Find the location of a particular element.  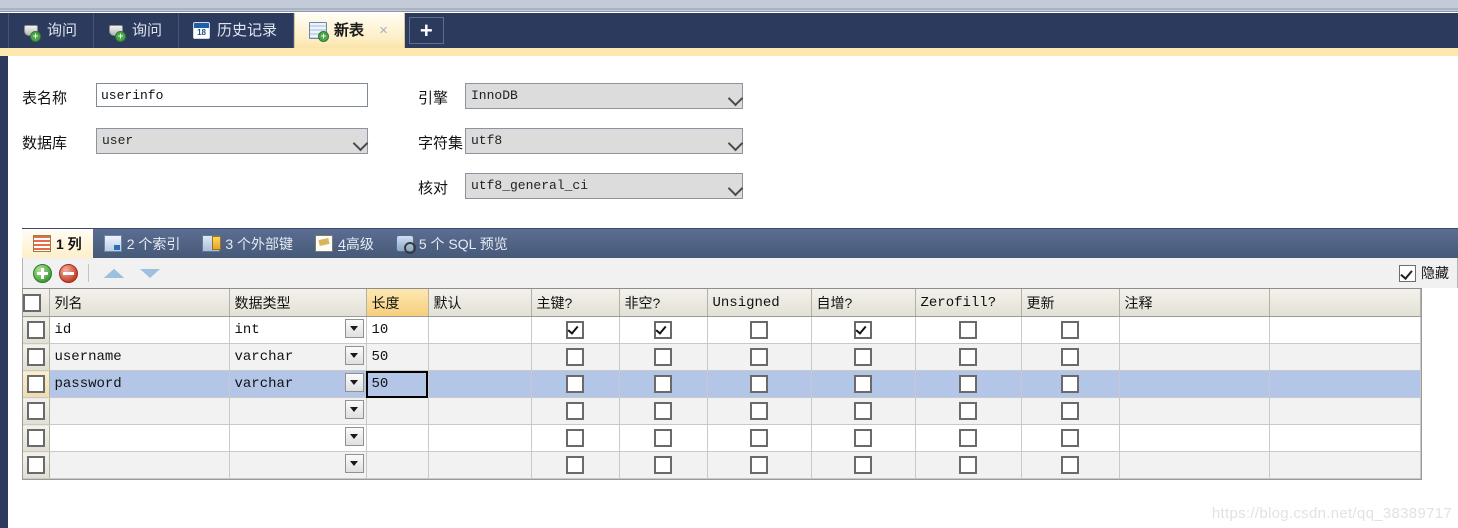

database-select: user is located at coordinates (232, 141).